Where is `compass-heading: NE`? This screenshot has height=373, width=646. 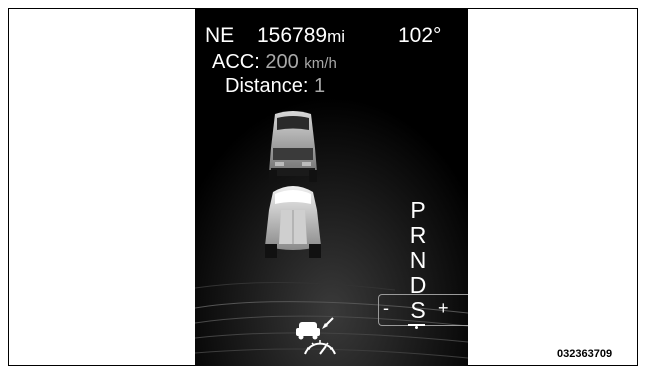
compass-heading: NE is located at coordinates (220, 35).